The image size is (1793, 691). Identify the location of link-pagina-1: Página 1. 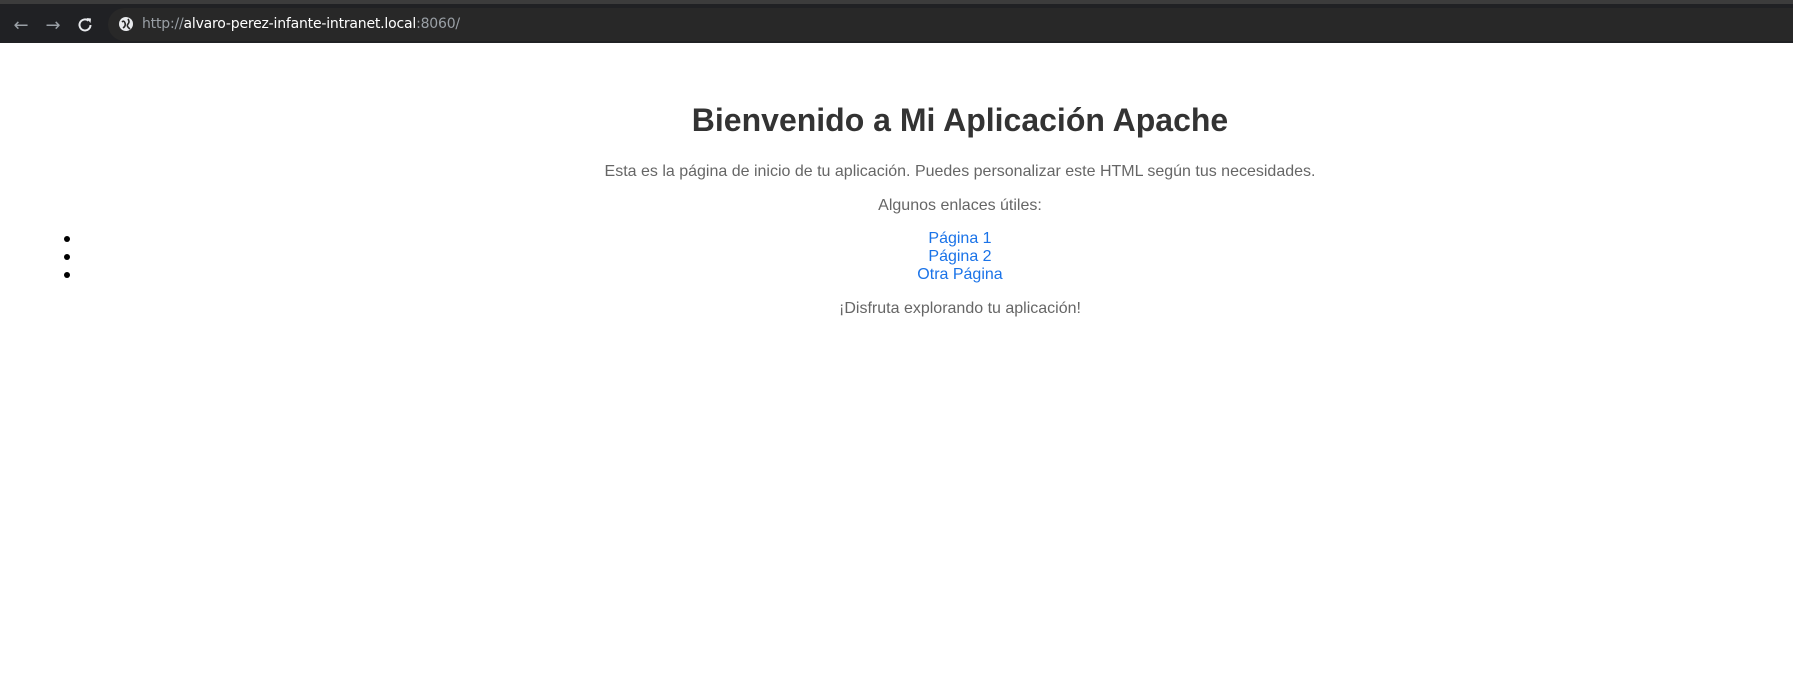
(959, 238).